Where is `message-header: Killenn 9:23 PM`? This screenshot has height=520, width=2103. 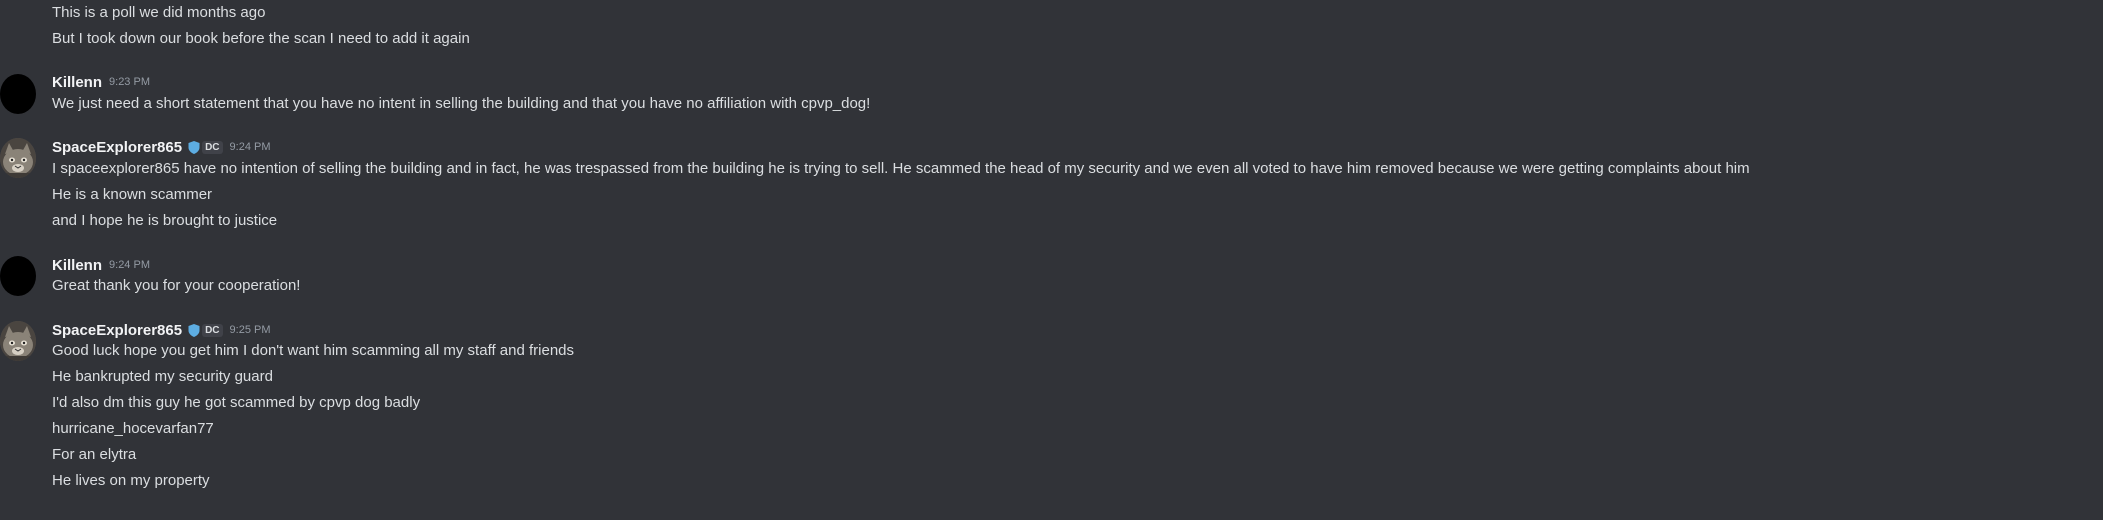 message-header: Killenn 9:23 PM is located at coordinates (101, 82).